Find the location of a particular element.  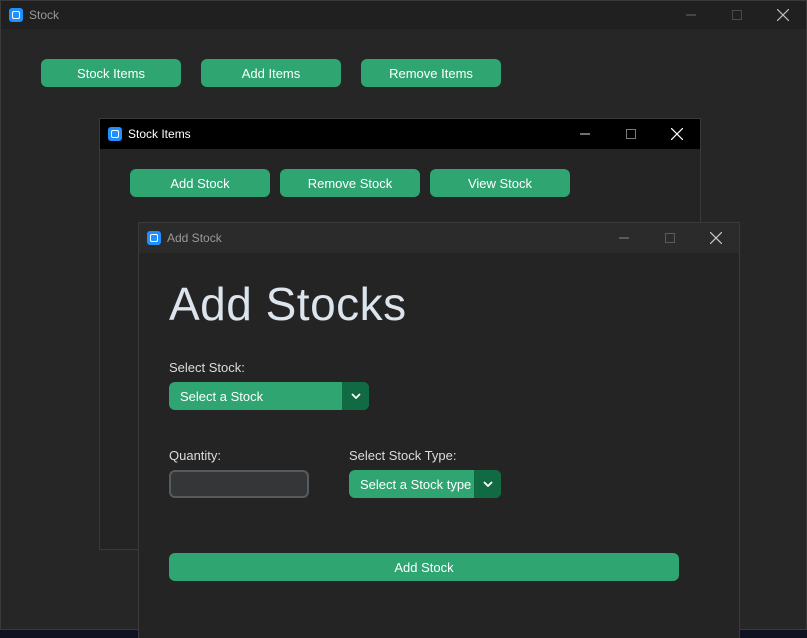

remove-items-button: Remove Items is located at coordinates (431, 73).